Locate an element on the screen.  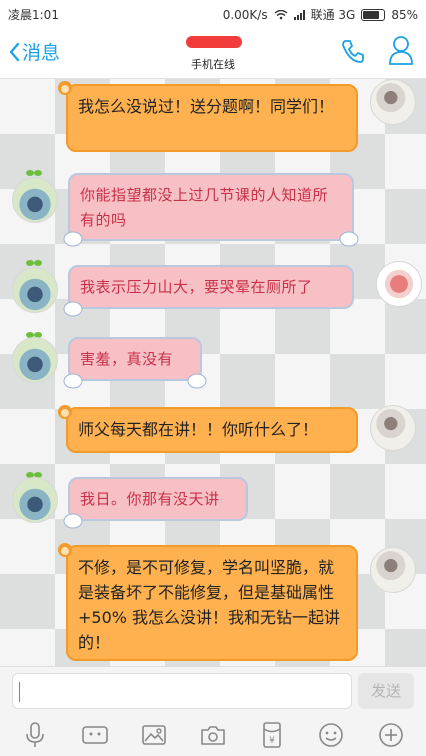
message-item: 我表示压力山大，要哭晕在厕所了 is located at coordinates (213, 290).